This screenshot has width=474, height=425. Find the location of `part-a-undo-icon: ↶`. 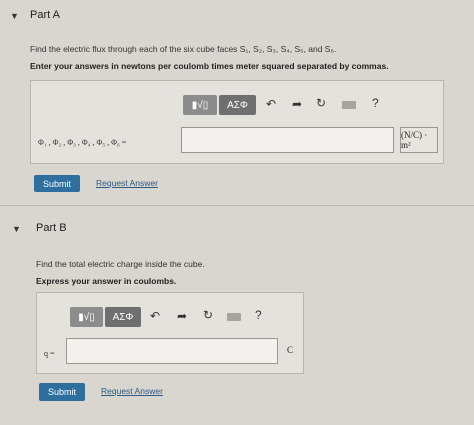

part-a-undo-icon: ↶ is located at coordinates (271, 104).